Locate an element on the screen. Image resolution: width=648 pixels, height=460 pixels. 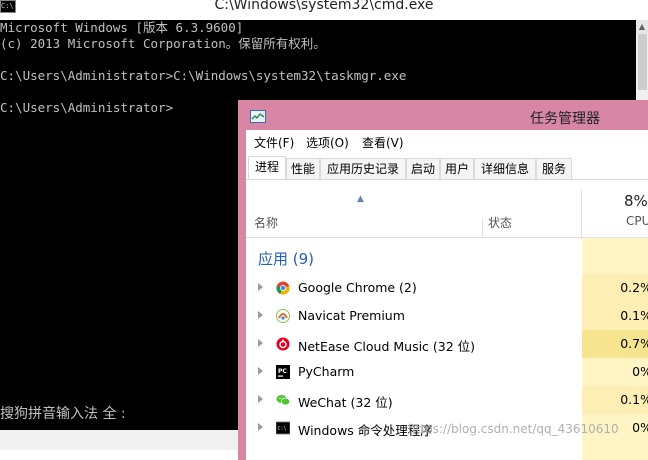
pycharm-icon: PC is located at coordinates (283, 372).